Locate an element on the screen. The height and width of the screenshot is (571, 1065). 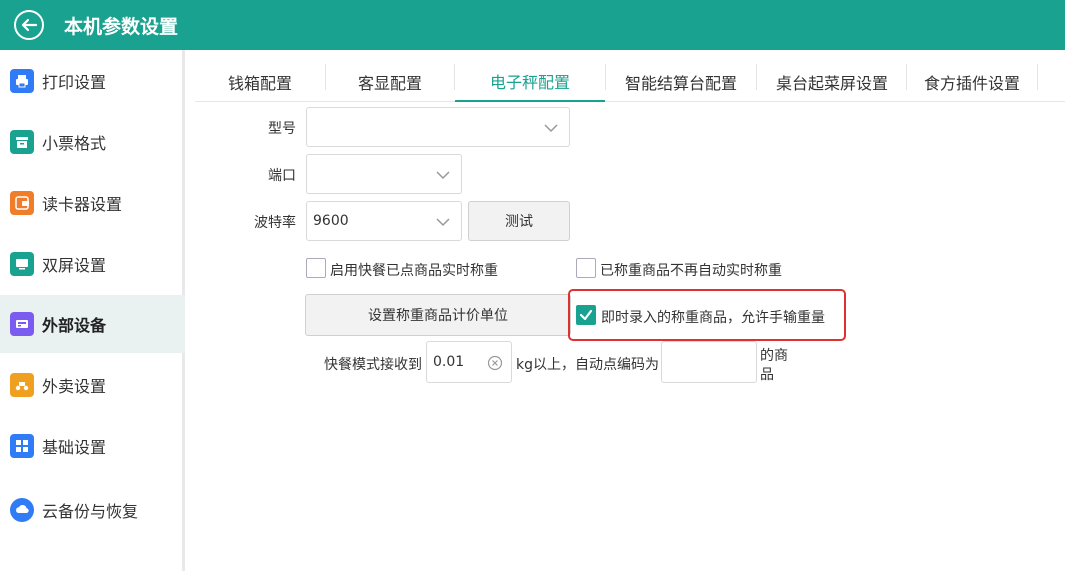
model-select is located at coordinates (438, 127).